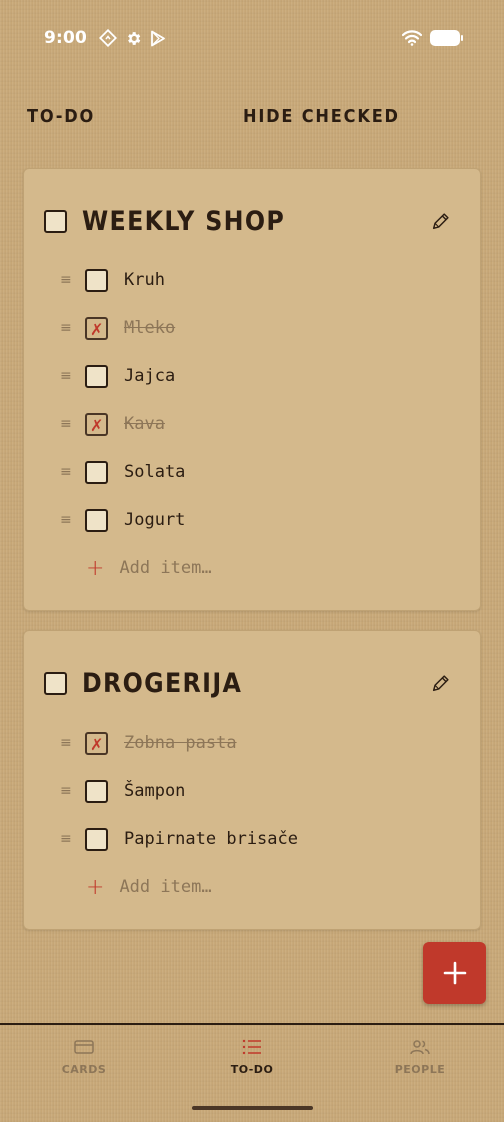 The height and width of the screenshot is (1122, 504). Describe the element at coordinates (252, 38) in the screenshot. I see `status-bar: 9:00` at that location.